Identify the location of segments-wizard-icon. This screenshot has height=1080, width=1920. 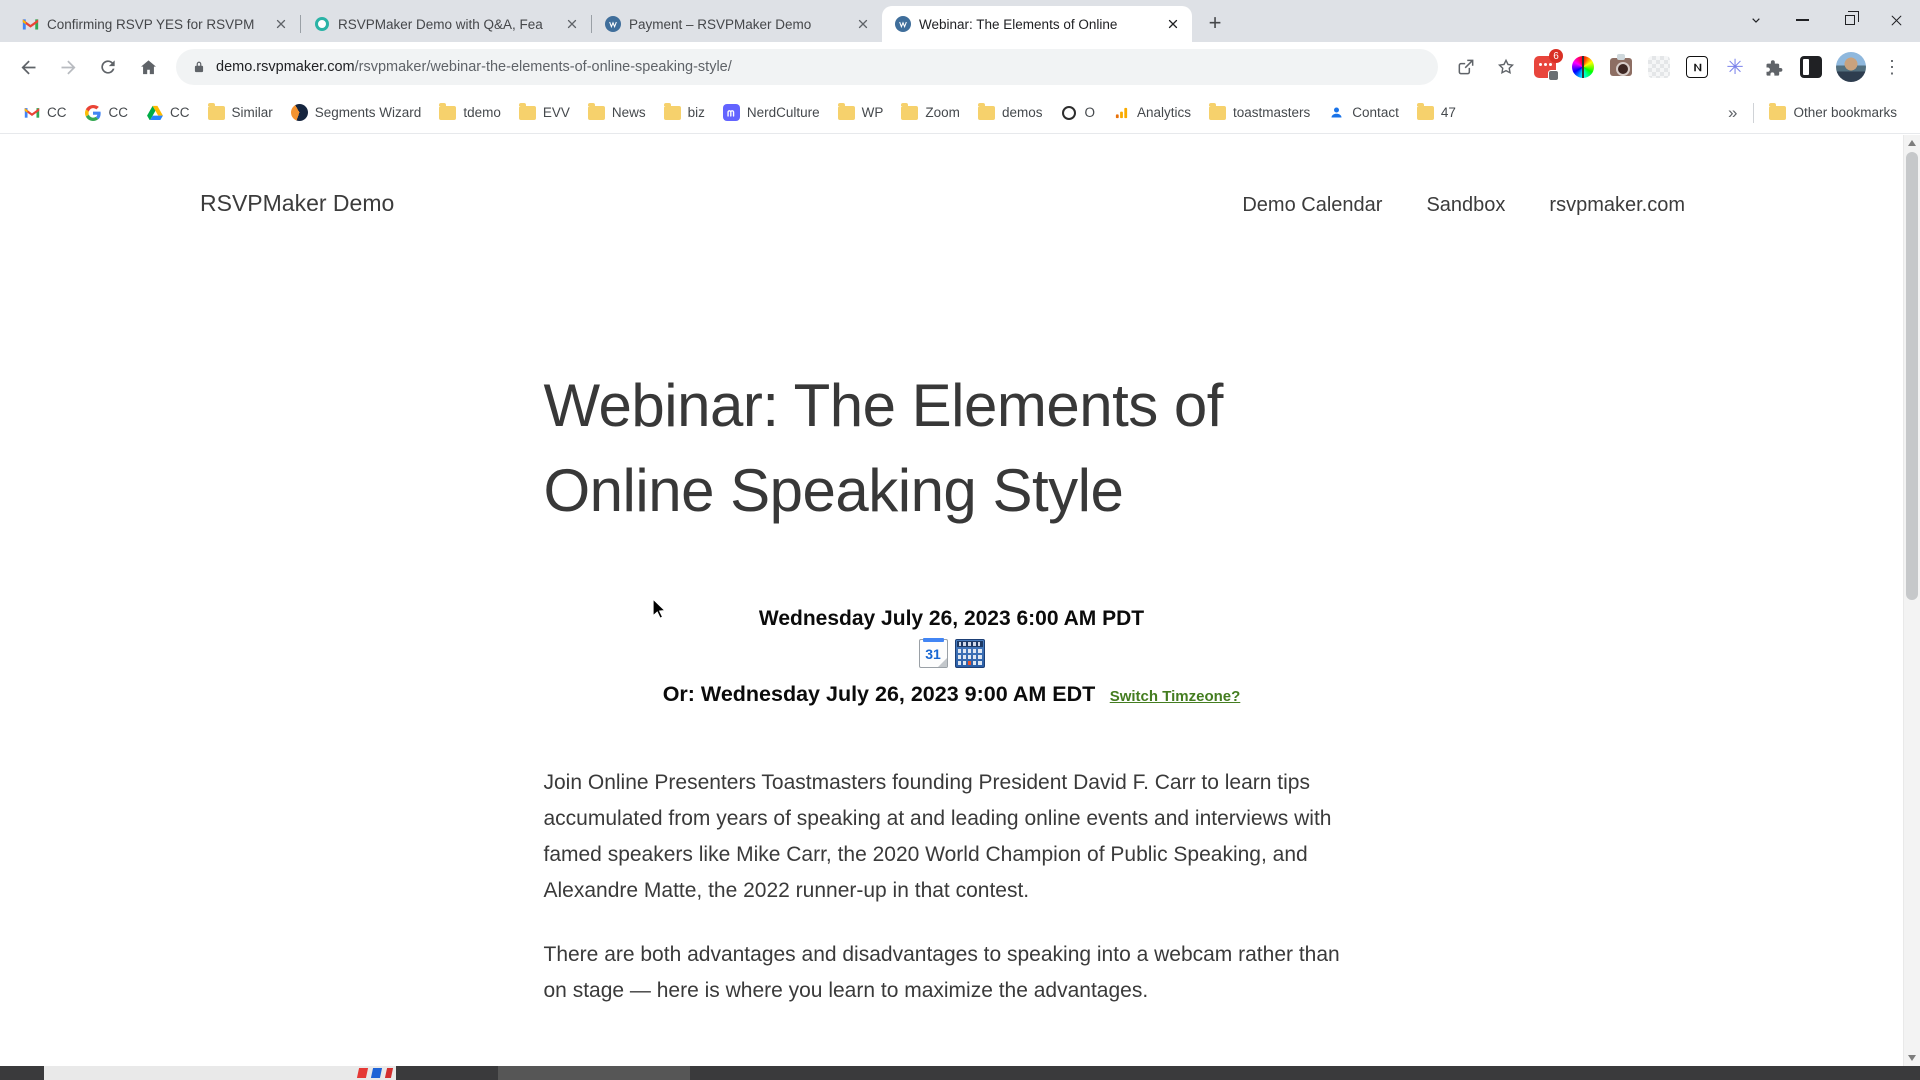
(299, 112).